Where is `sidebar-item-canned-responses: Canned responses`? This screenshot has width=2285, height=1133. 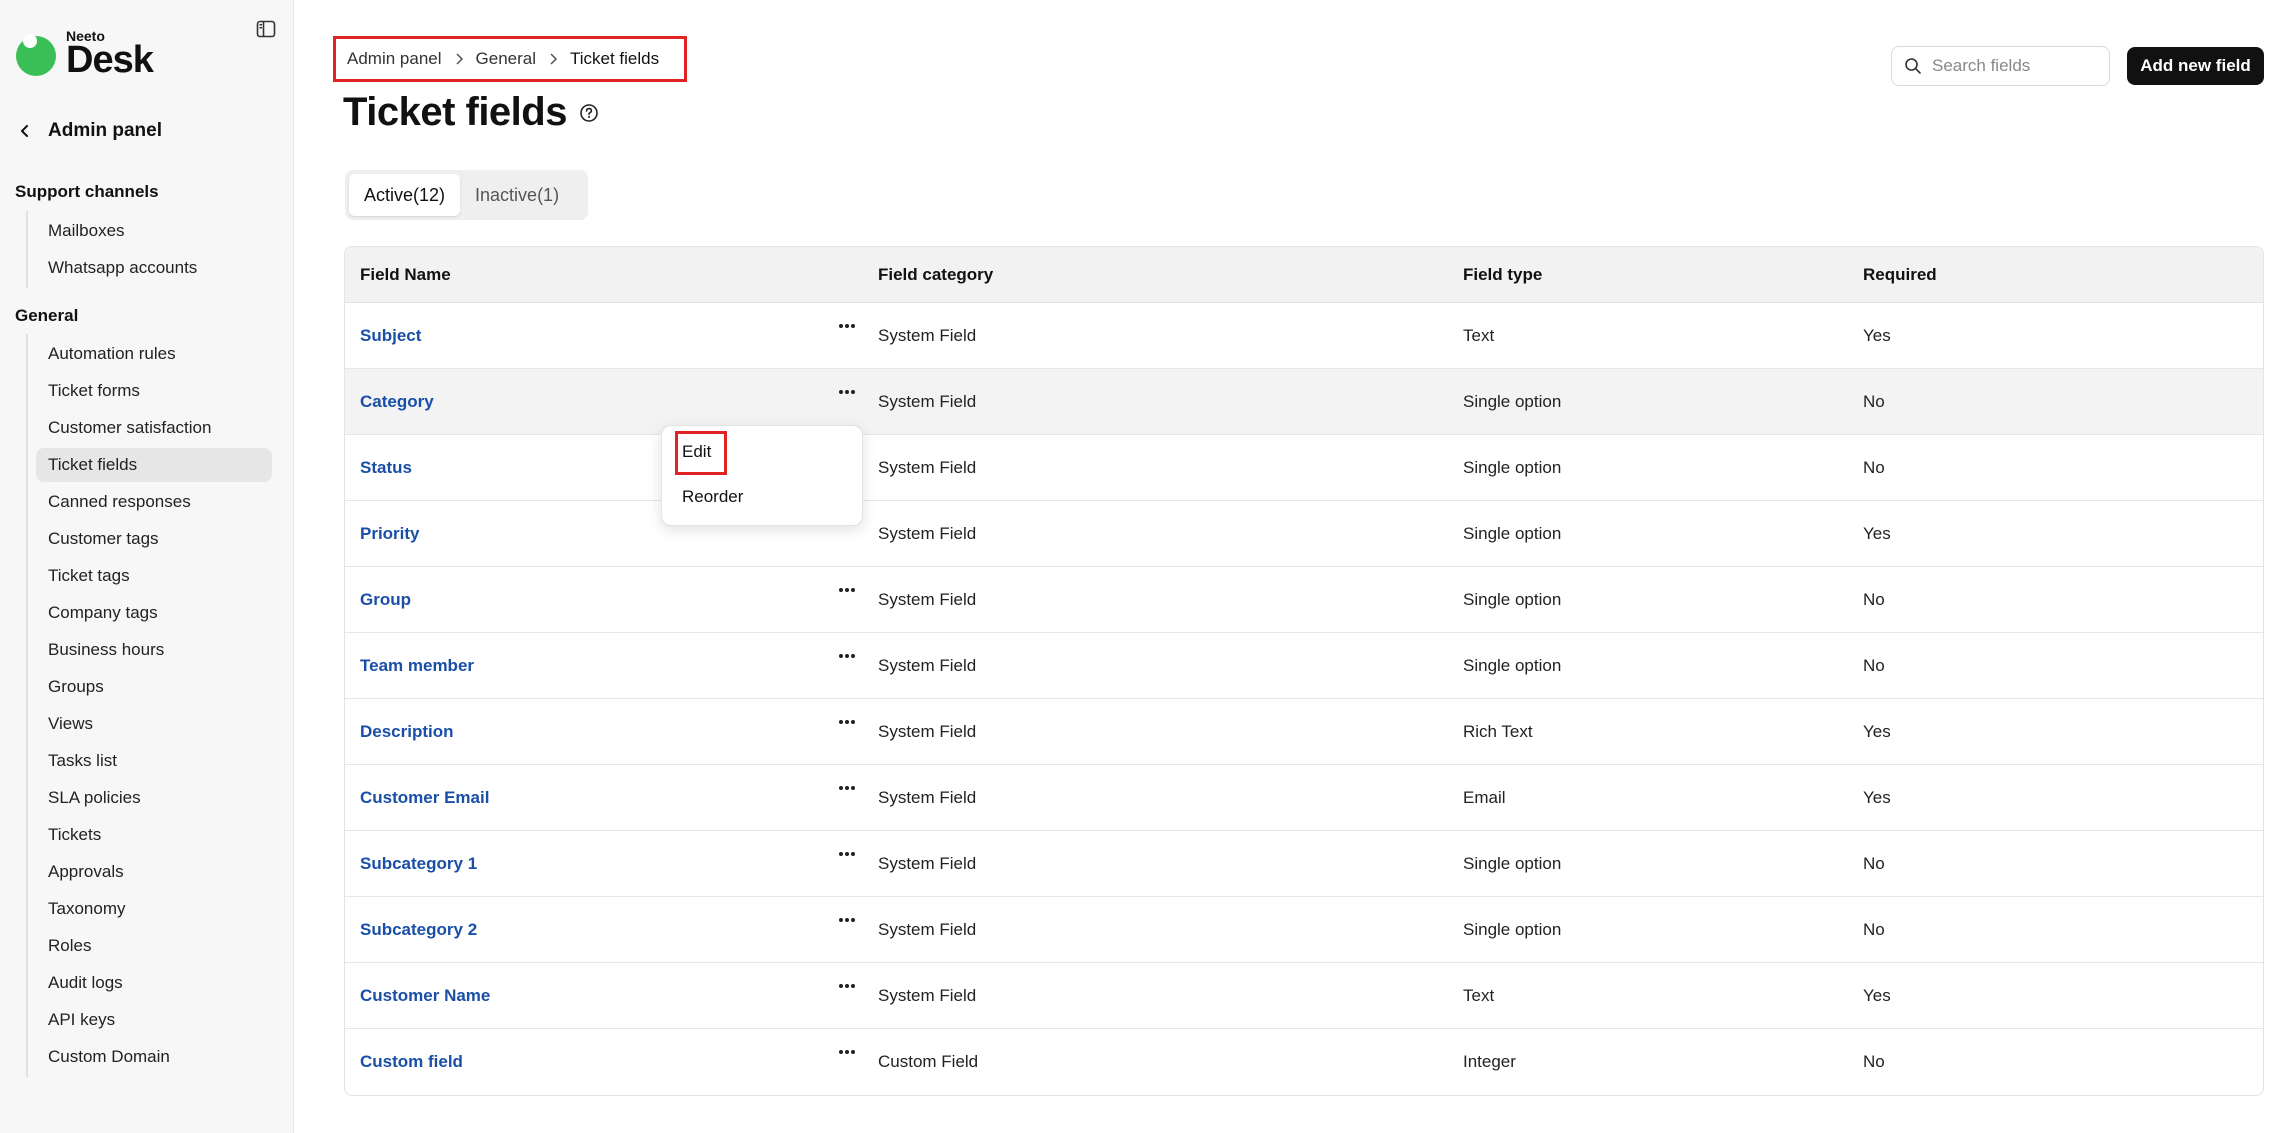
sidebar-item-canned-responses: Canned responses is located at coordinates (154, 502).